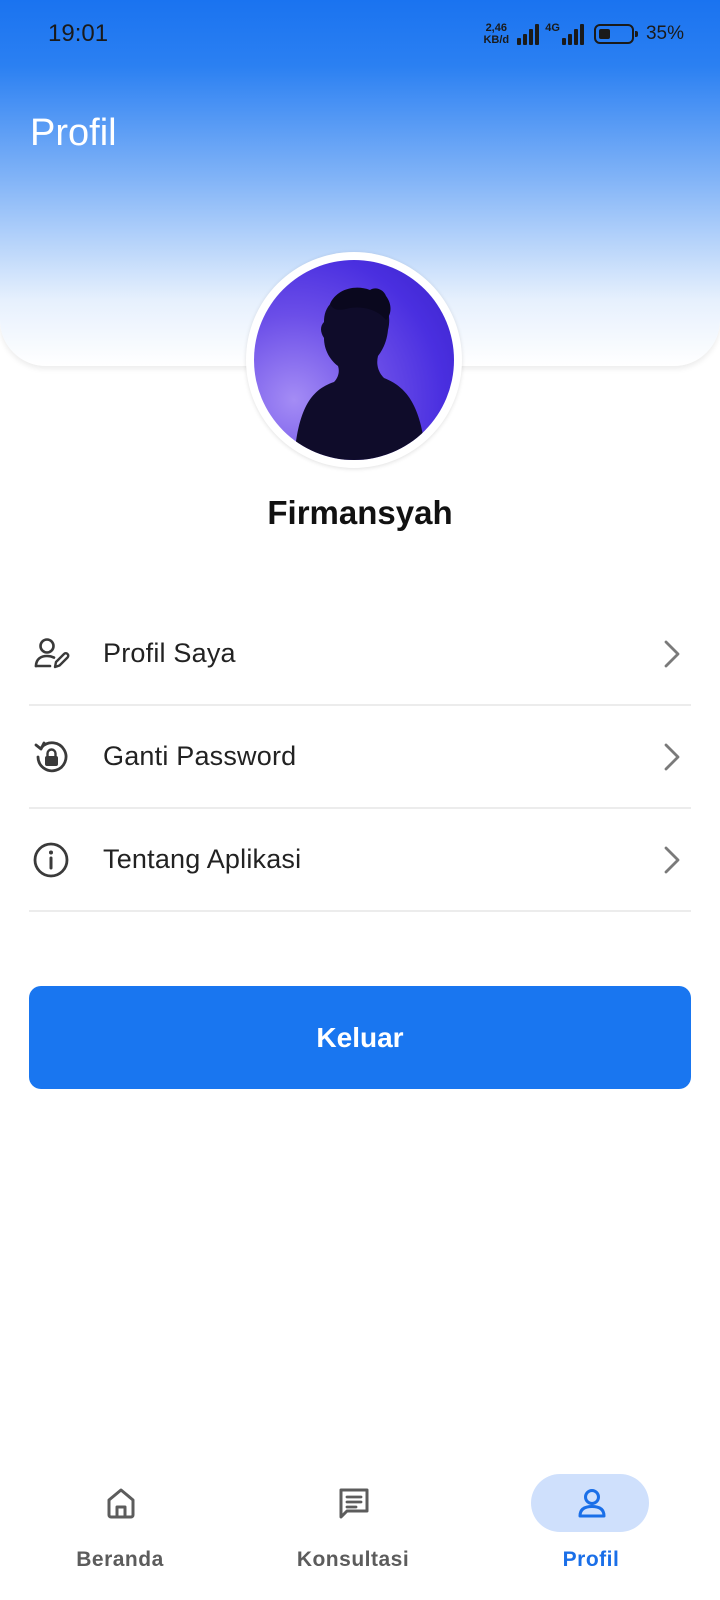 This screenshot has width=720, height=1600. Describe the element at coordinates (120, 1529) in the screenshot. I see `nav-item-beranda: Beranda` at that location.